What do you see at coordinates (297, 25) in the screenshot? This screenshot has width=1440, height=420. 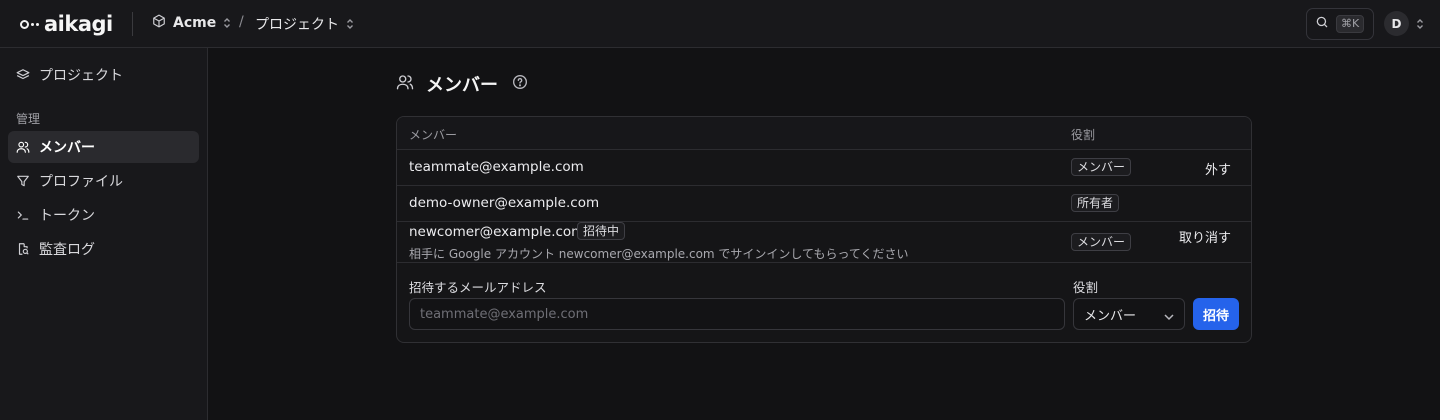 I see `project-name: プロジェクト` at bounding box center [297, 25].